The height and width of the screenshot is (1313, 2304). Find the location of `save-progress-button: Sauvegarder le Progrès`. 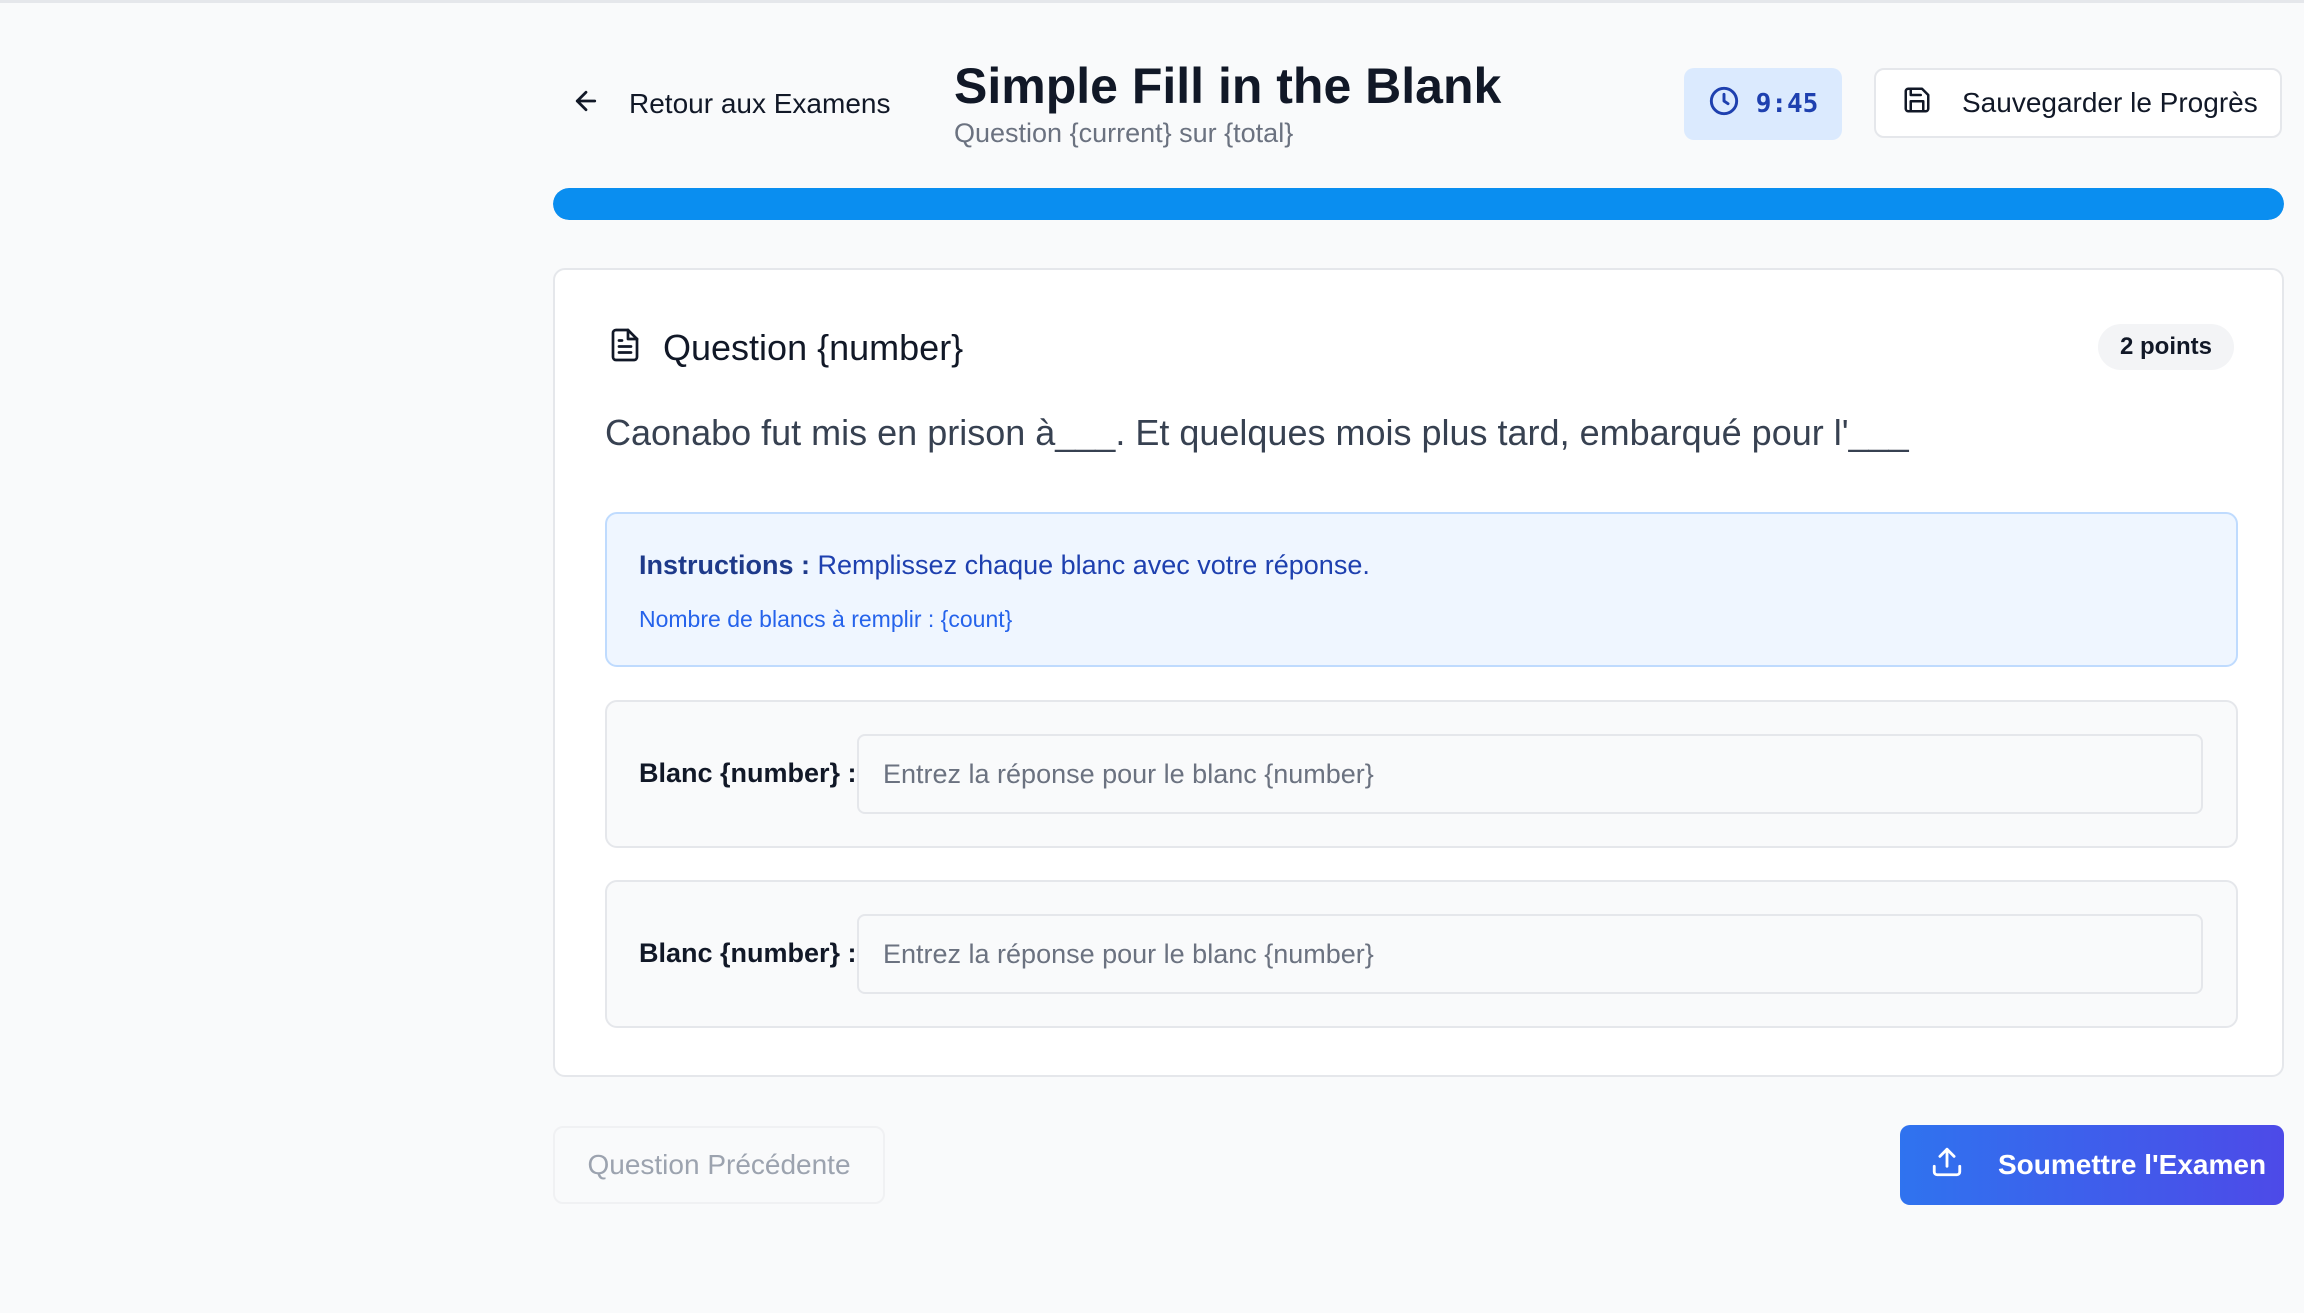

save-progress-button: Sauvegarder le Progrès is located at coordinates (2078, 103).